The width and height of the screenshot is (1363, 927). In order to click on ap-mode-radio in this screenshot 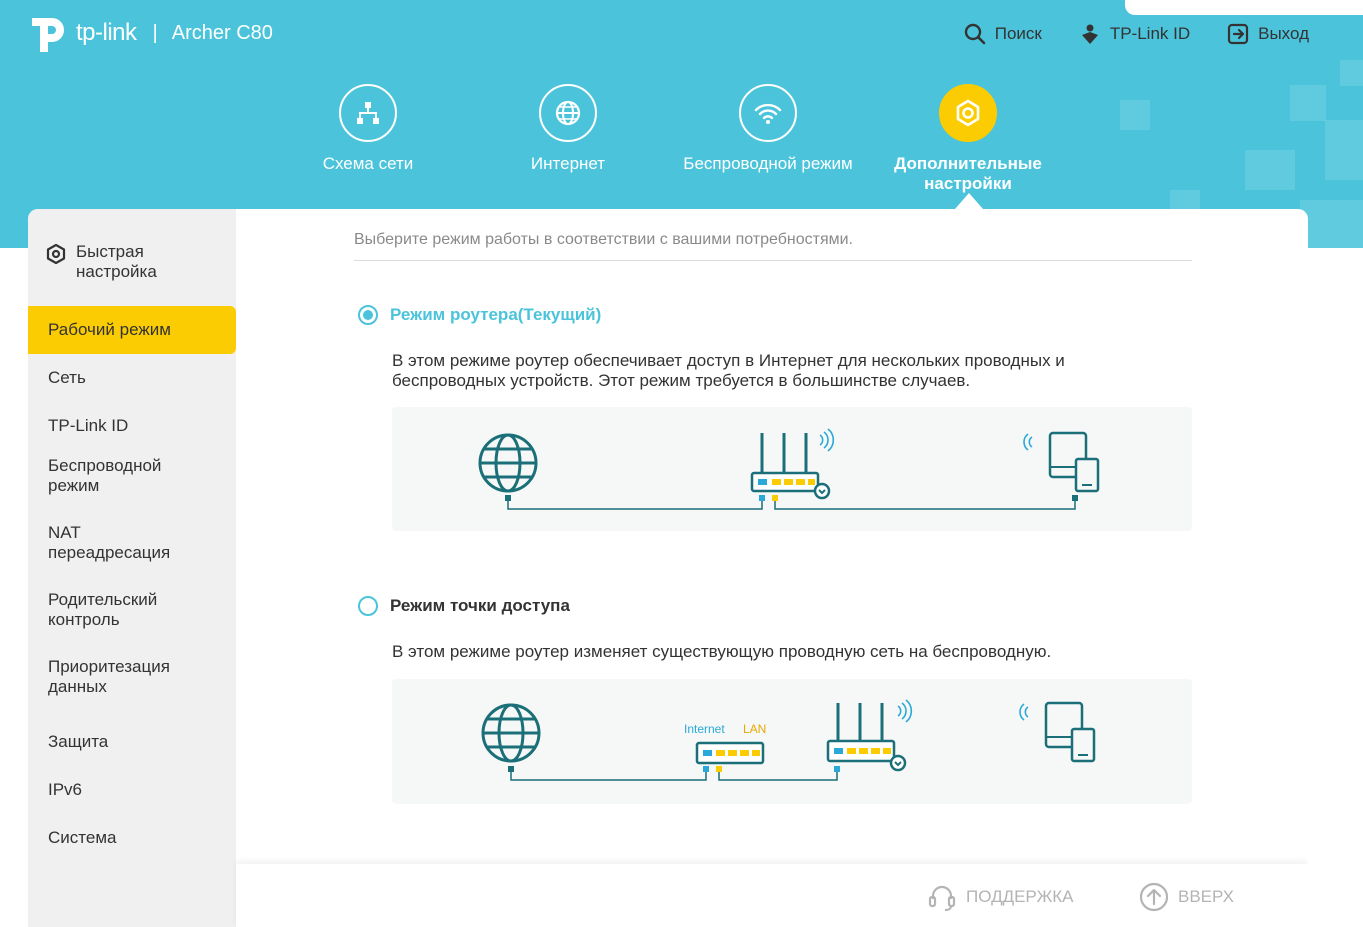, I will do `click(368, 606)`.